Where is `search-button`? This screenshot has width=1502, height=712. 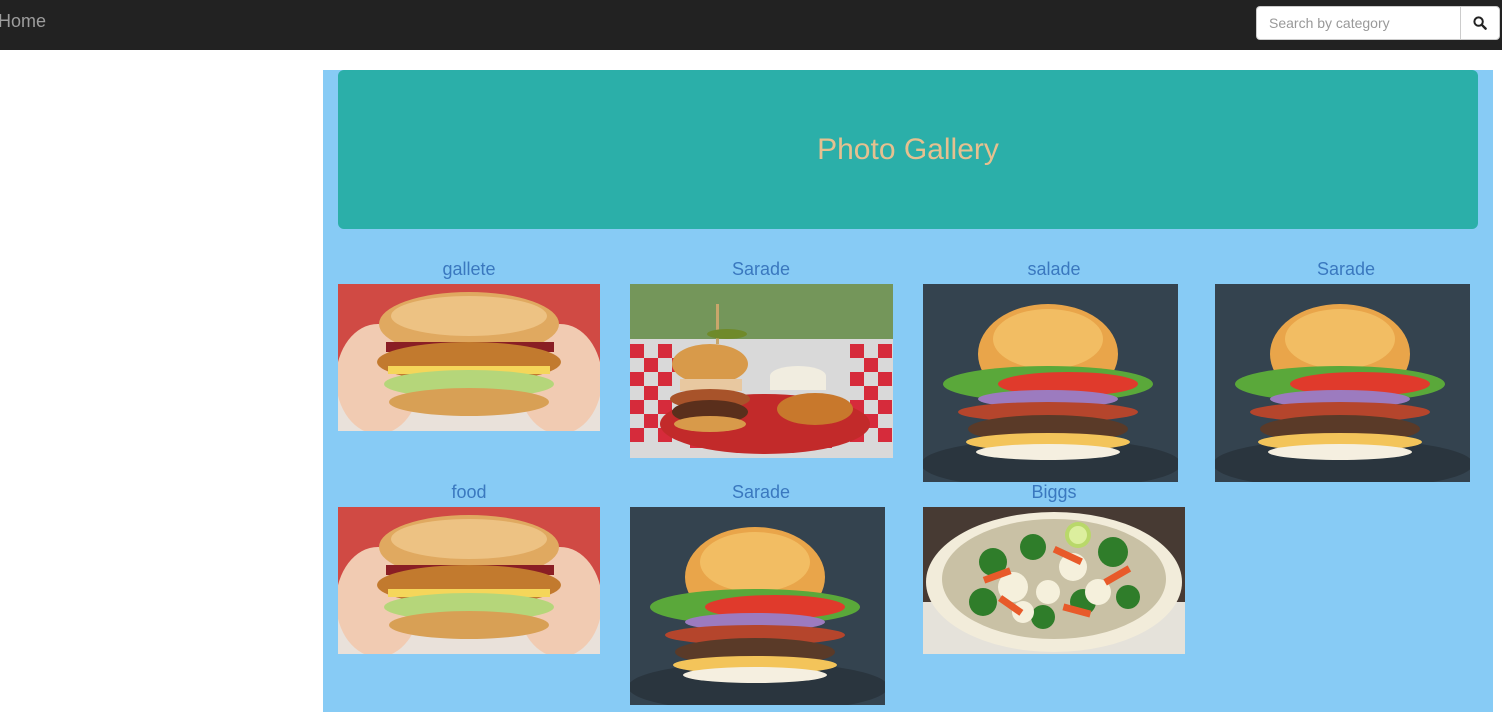
search-button is located at coordinates (1480, 23).